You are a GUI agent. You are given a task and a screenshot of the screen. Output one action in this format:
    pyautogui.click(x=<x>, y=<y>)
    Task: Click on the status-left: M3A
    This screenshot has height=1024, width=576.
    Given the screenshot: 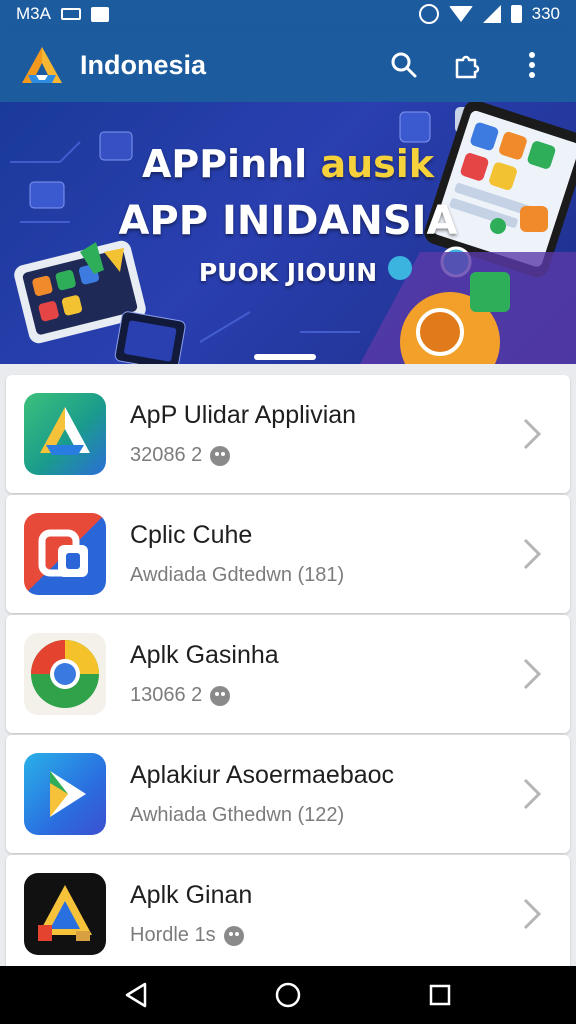 What is the action you would take?
    pyautogui.click(x=62, y=14)
    